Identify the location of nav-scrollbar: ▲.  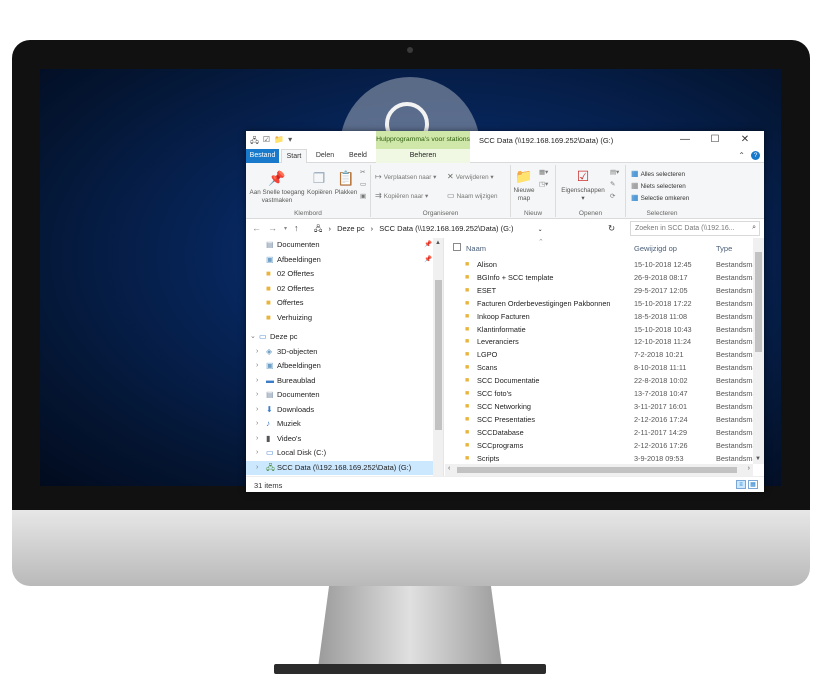
(438, 357).